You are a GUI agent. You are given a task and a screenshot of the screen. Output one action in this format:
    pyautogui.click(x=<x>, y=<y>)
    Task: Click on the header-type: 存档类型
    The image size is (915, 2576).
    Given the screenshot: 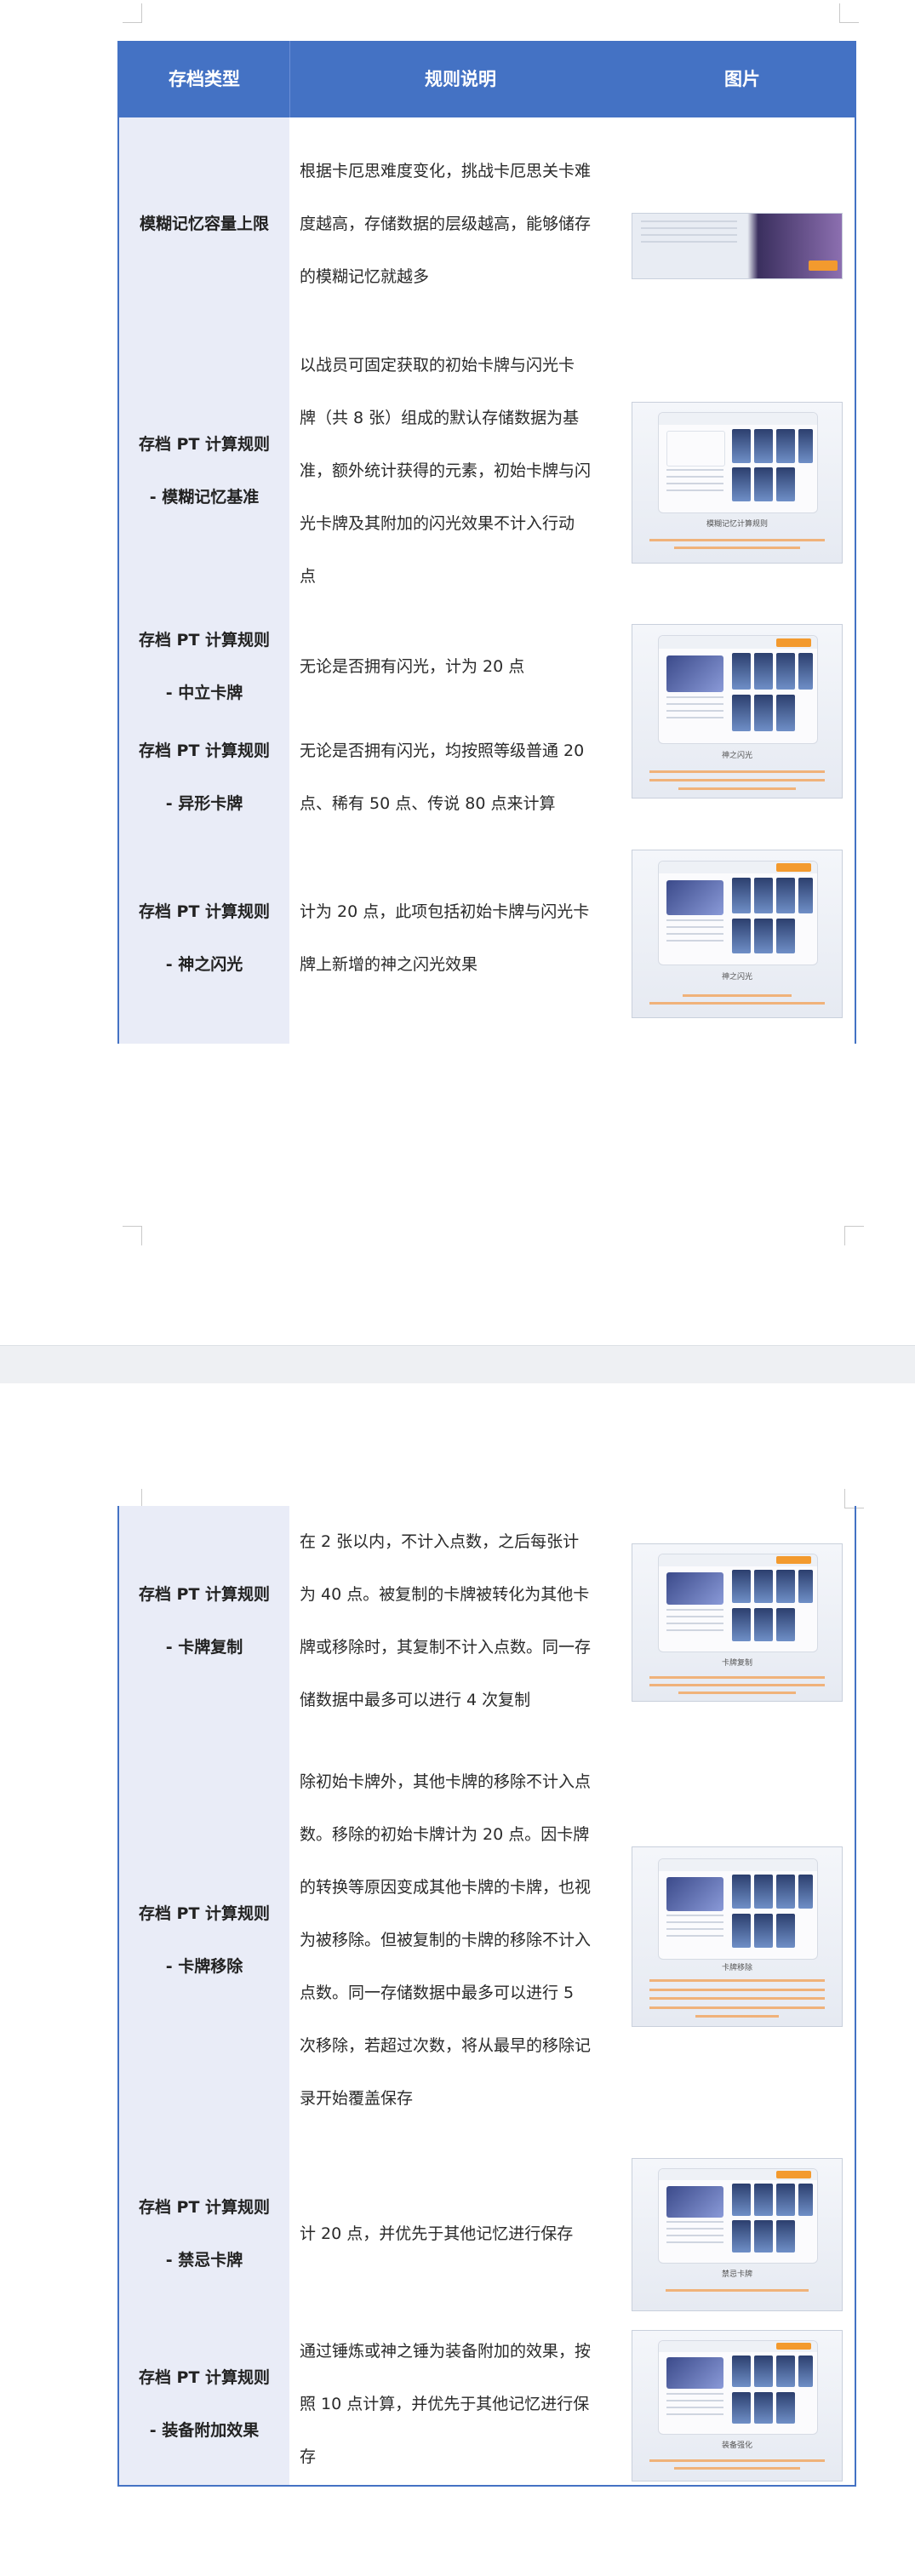 What is the action you would take?
    pyautogui.click(x=204, y=79)
    